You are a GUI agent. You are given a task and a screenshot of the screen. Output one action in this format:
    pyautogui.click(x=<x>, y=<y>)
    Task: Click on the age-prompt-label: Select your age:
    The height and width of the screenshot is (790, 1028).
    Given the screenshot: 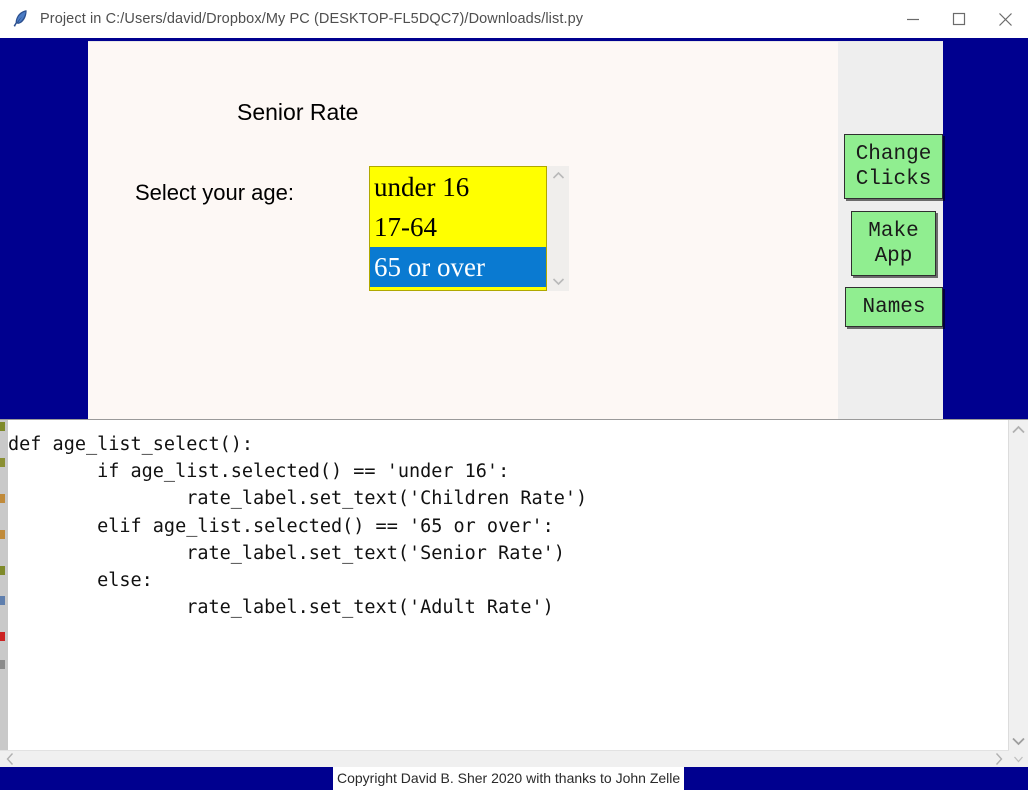 What is the action you would take?
    pyautogui.click(x=214, y=192)
    